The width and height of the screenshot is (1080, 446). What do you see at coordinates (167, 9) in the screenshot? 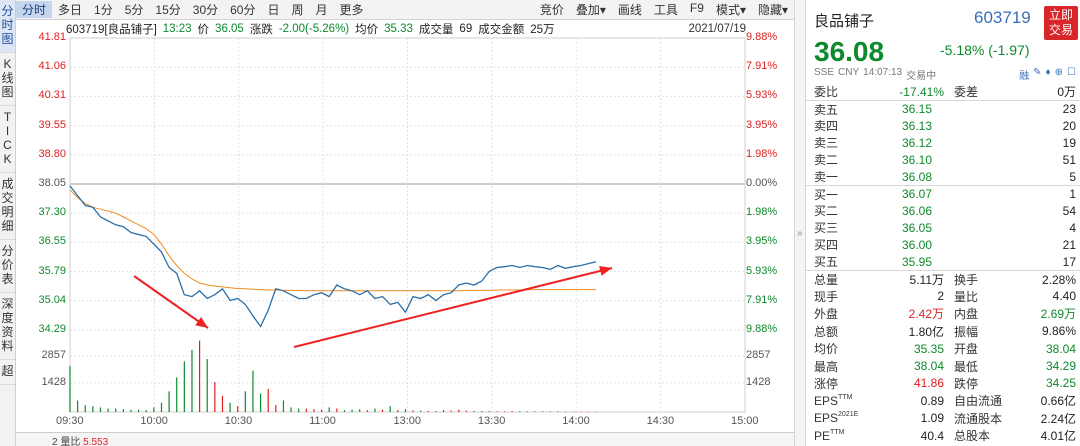
I see `period-tab-4: 15分` at bounding box center [167, 9].